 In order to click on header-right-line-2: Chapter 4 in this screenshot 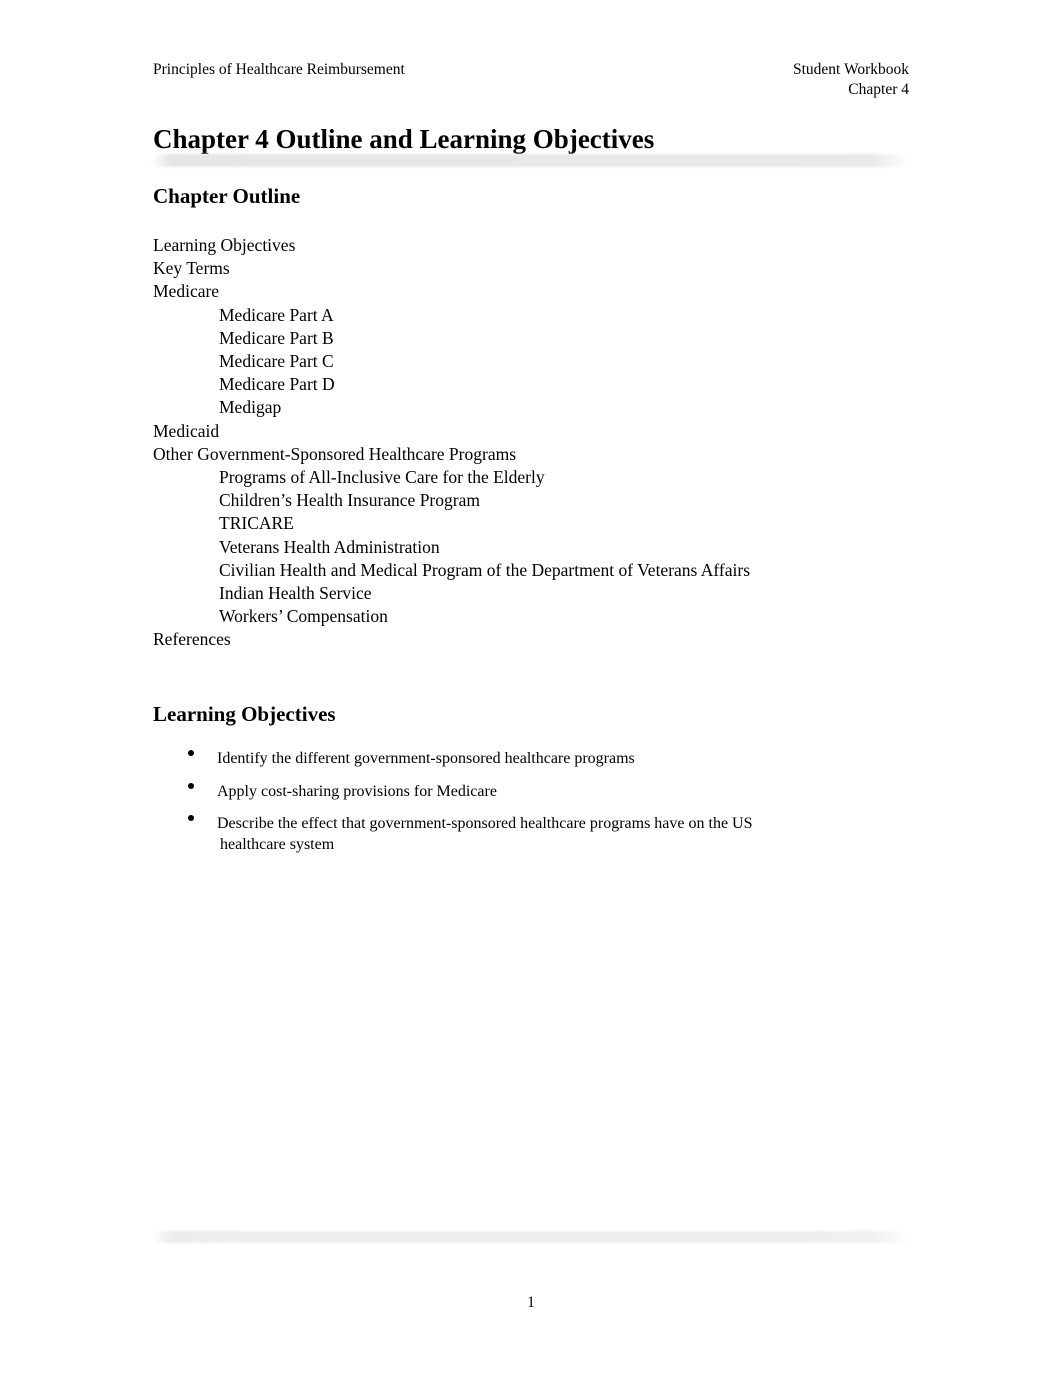, I will do `click(878, 89)`.